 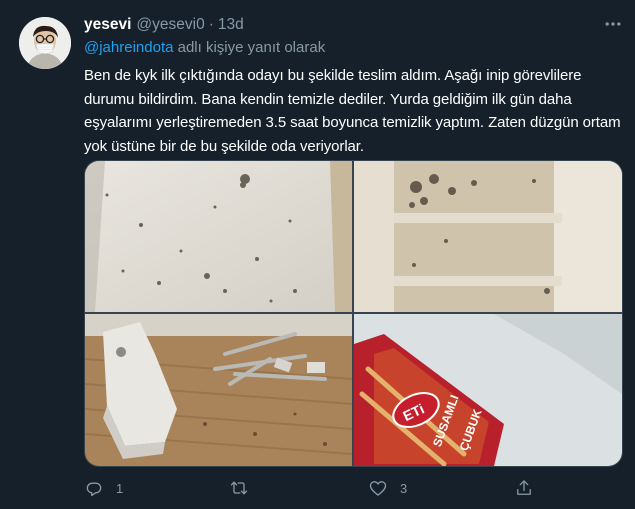 I want to click on photo-dirty-desk, so click(x=218, y=390).